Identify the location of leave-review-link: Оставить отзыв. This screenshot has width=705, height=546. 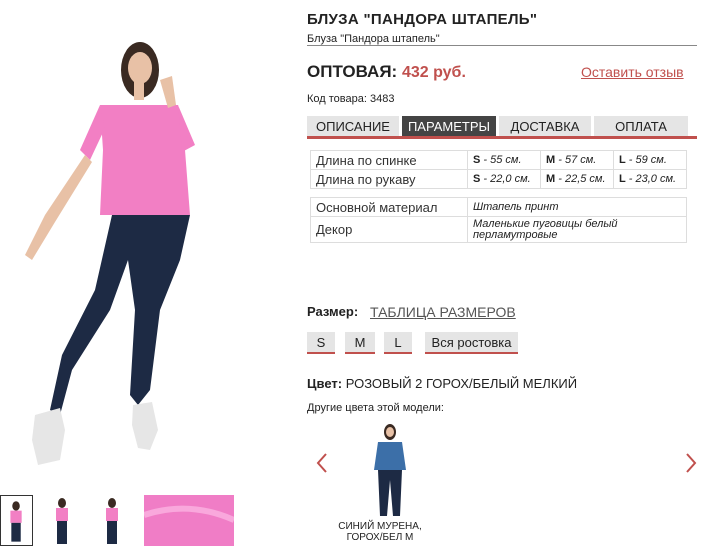
(632, 72).